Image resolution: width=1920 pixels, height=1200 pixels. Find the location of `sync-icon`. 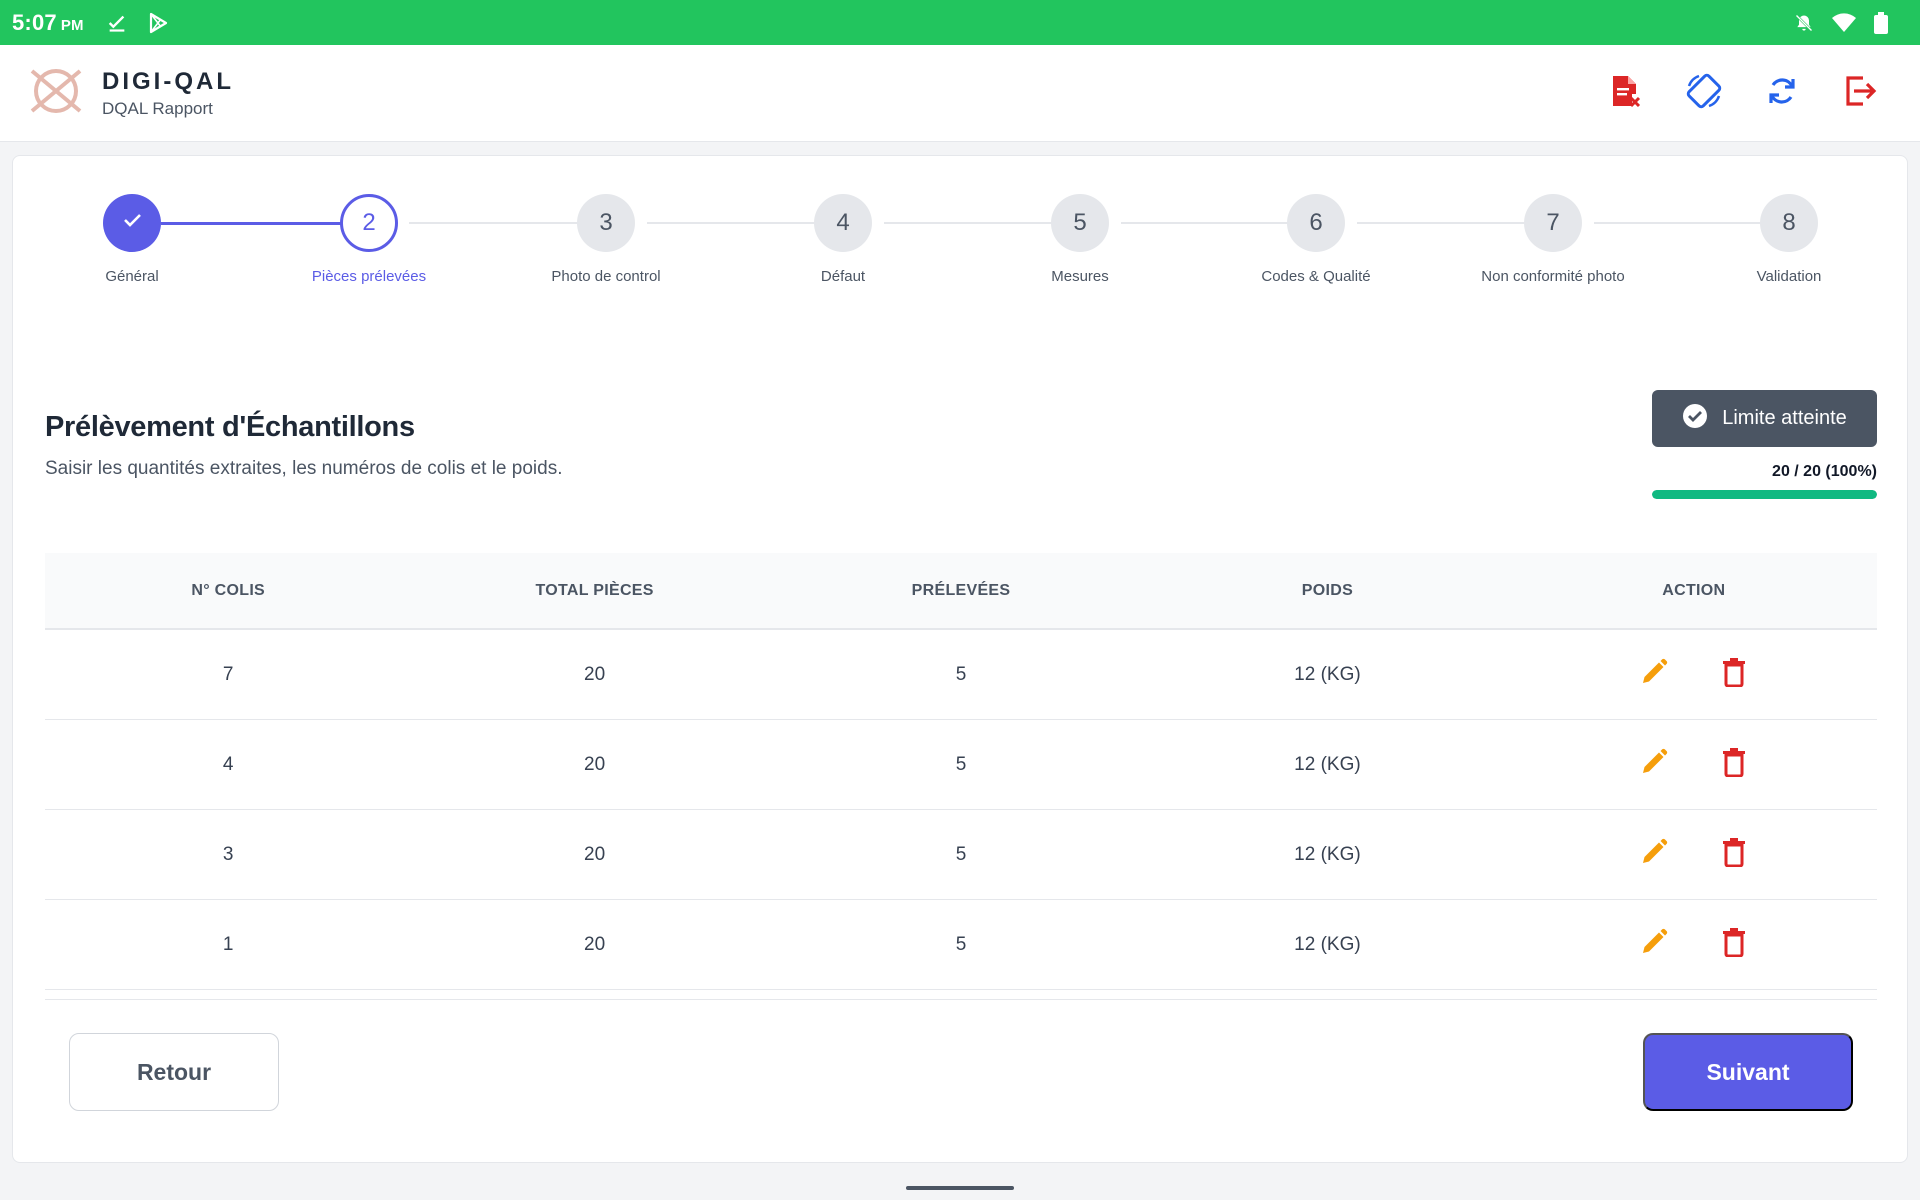

sync-icon is located at coordinates (1782, 93).